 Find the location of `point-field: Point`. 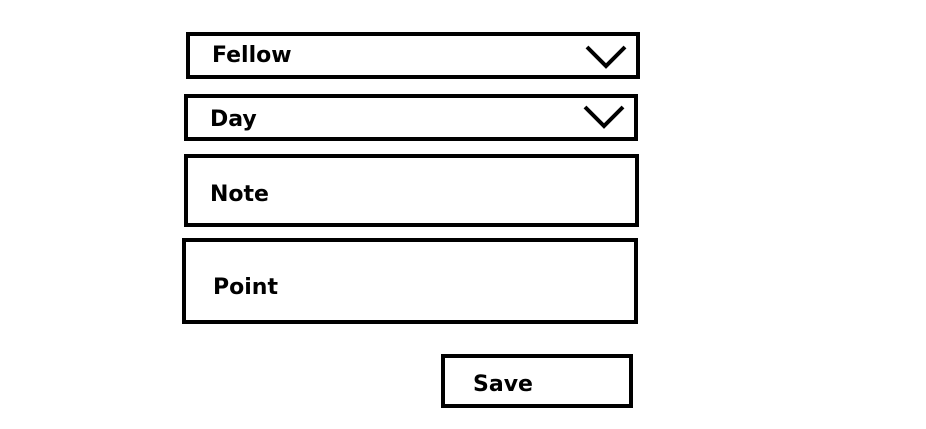

point-field: Point is located at coordinates (410, 281).